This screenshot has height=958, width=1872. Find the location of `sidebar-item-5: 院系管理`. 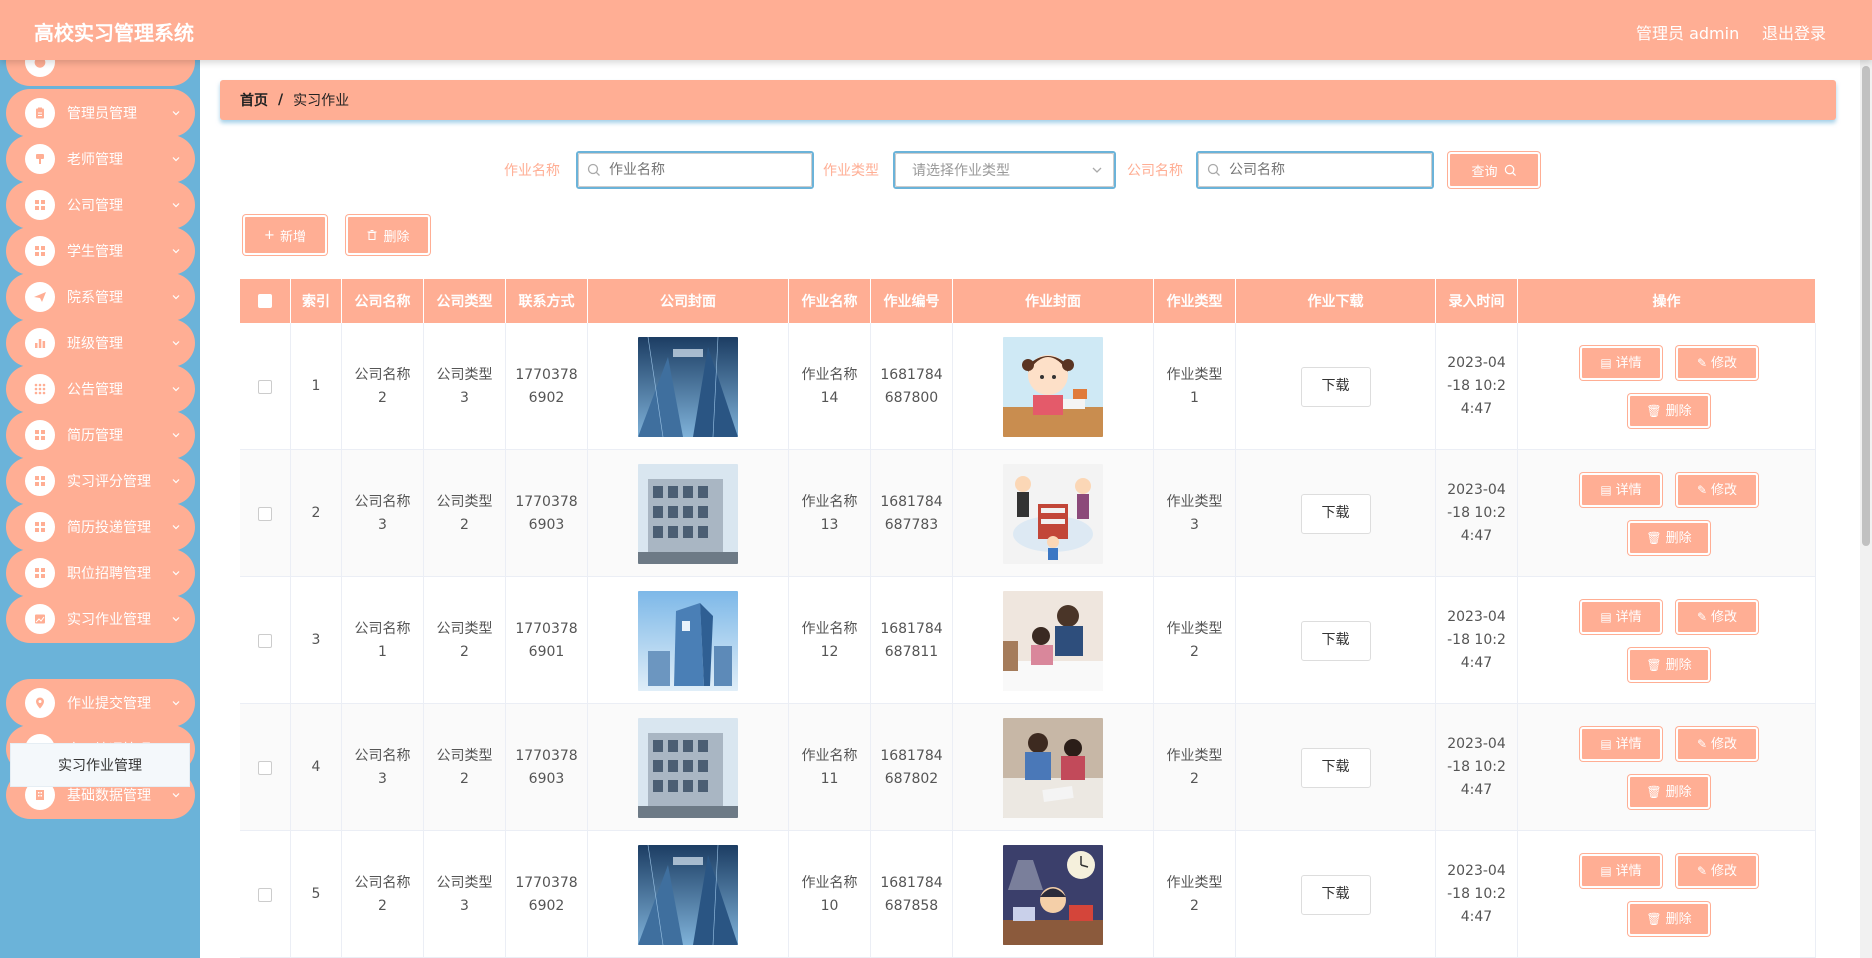

sidebar-item-5: 院系管理 is located at coordinates (100, 297).